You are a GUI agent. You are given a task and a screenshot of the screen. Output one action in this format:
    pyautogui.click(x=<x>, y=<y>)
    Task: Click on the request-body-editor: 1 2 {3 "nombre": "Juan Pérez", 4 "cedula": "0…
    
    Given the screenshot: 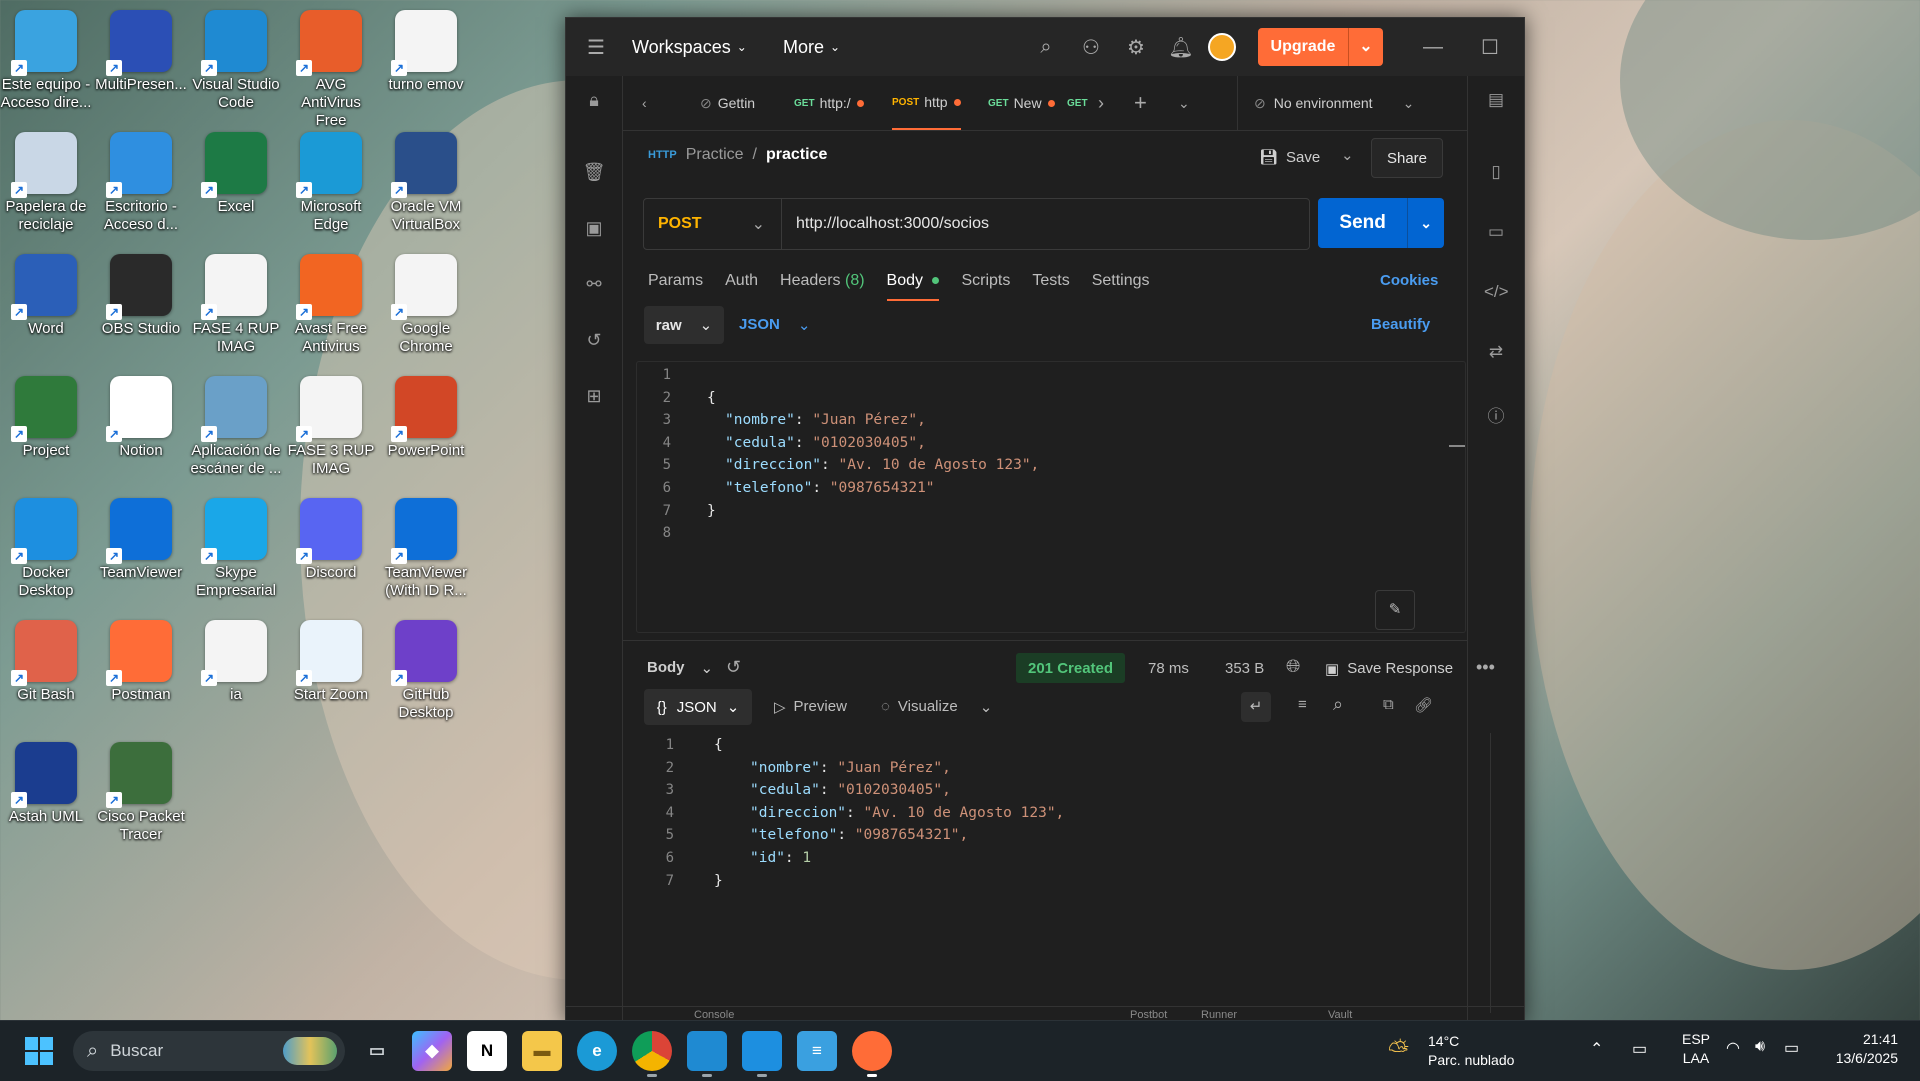 What is the action you would take?
    pyautogui.click(x=1051, y=497)
    